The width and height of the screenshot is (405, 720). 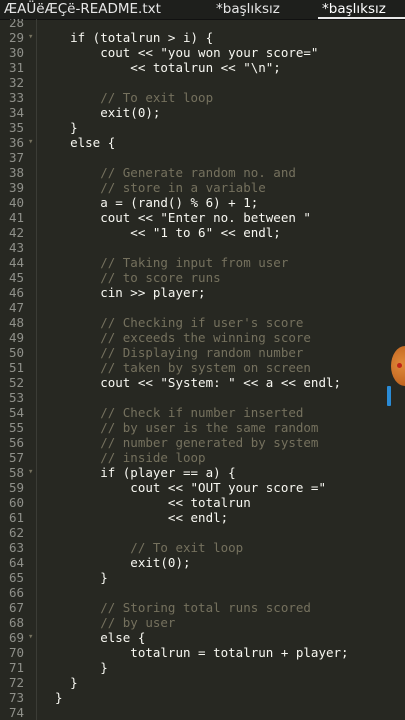 What do you see at coordinates (16, 37) in the screenshot?
I see `line-number: 29` at bounding box center [16, 37].